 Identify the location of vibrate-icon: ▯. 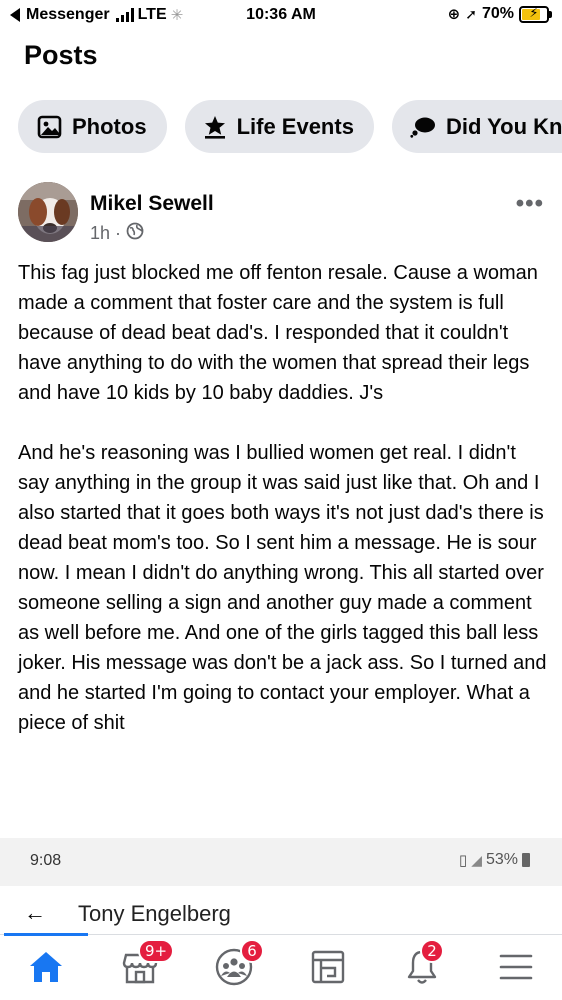
(463, 860).